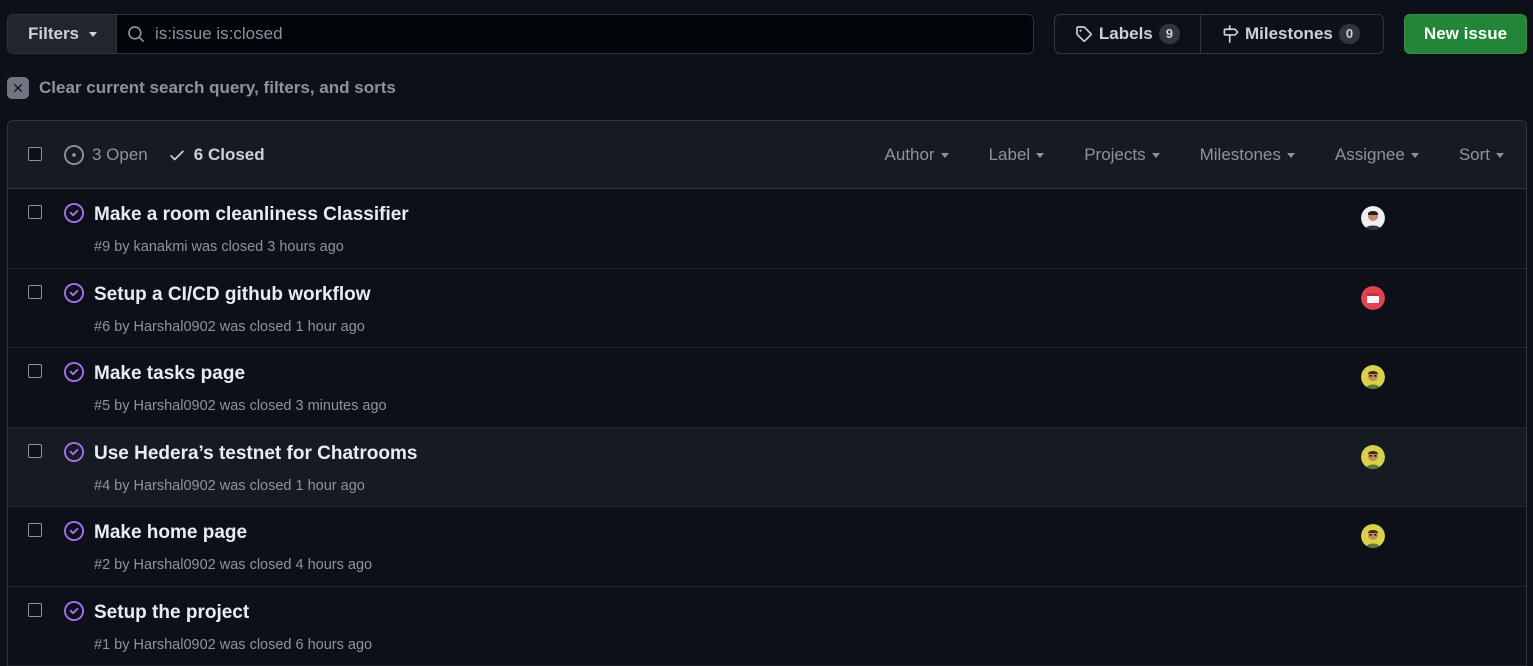  I want to click on open-issues-label: 3 Open, so click(120, 154).